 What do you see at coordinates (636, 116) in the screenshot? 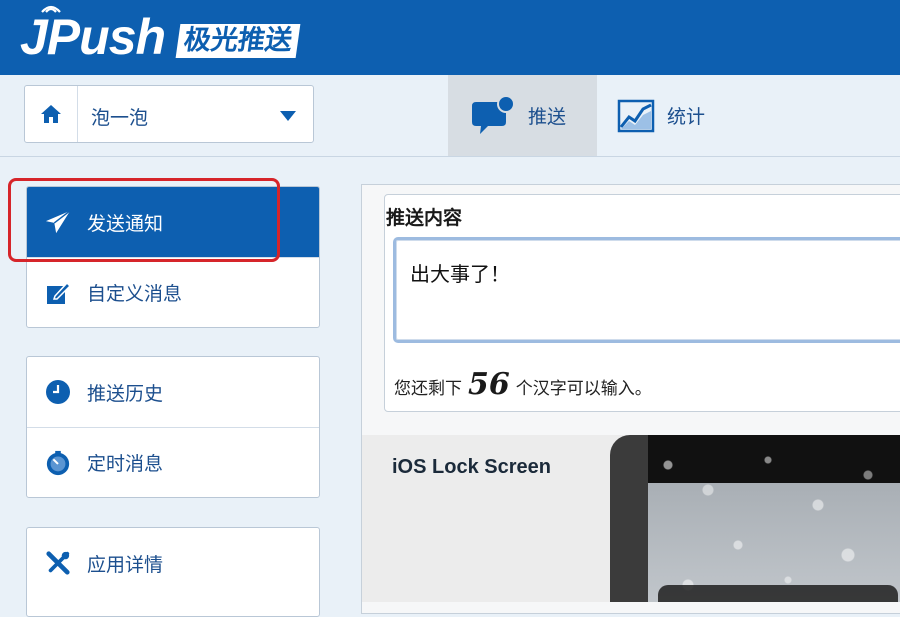
I see `chart-icon` at bounding box center [636, 116].